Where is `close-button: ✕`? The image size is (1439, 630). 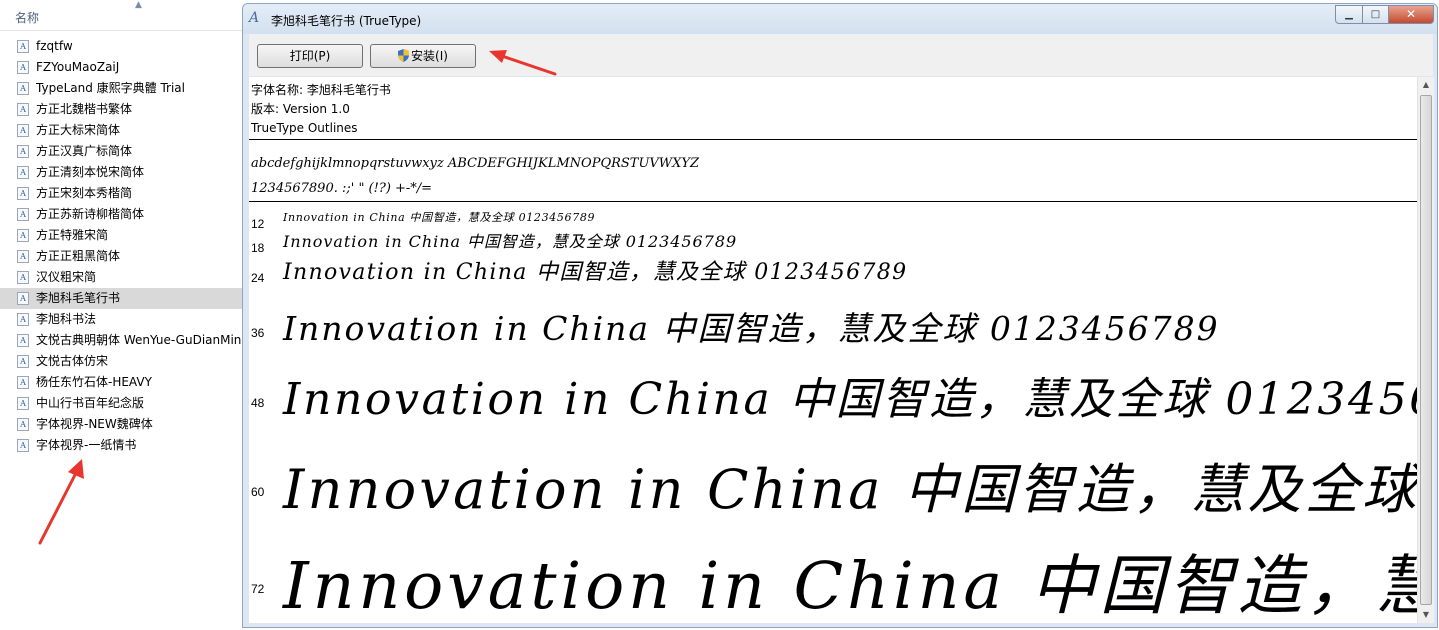 close-button: ✕ is located at coordinates (1411, 14).